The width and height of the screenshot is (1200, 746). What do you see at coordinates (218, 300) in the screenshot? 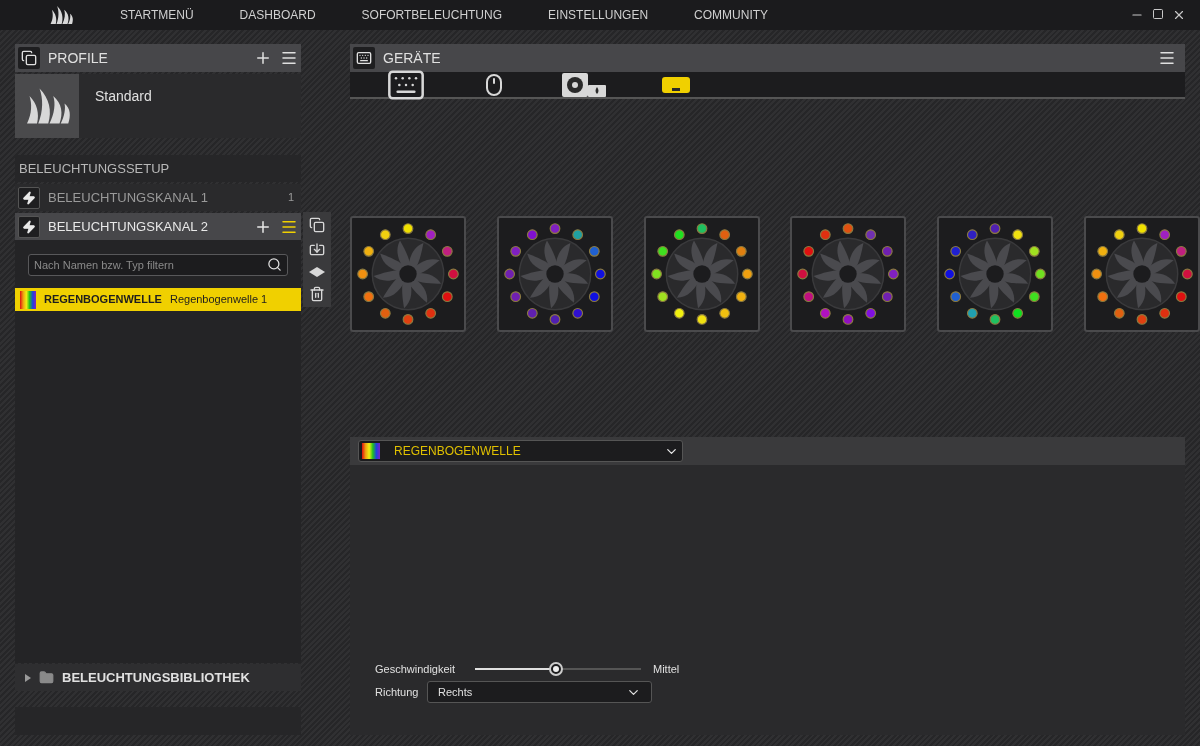
I see `effect-name: Regenbogenwelle 1` at bounding box center [218, 300].